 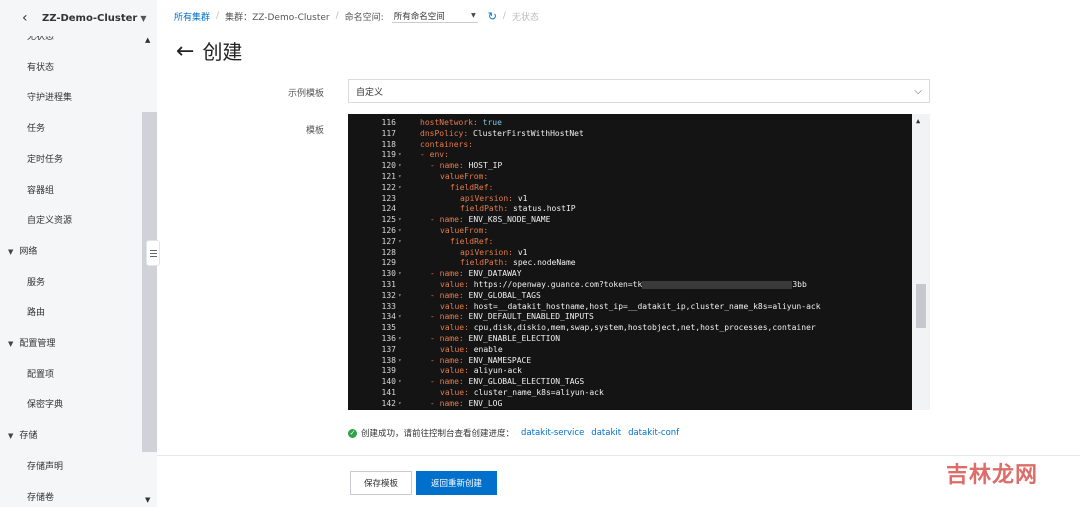 What do you see at coordinates (799, 284) in the screenshot?
I see `yaml-value-tail: 3bb` at bounding box center [799, 284].